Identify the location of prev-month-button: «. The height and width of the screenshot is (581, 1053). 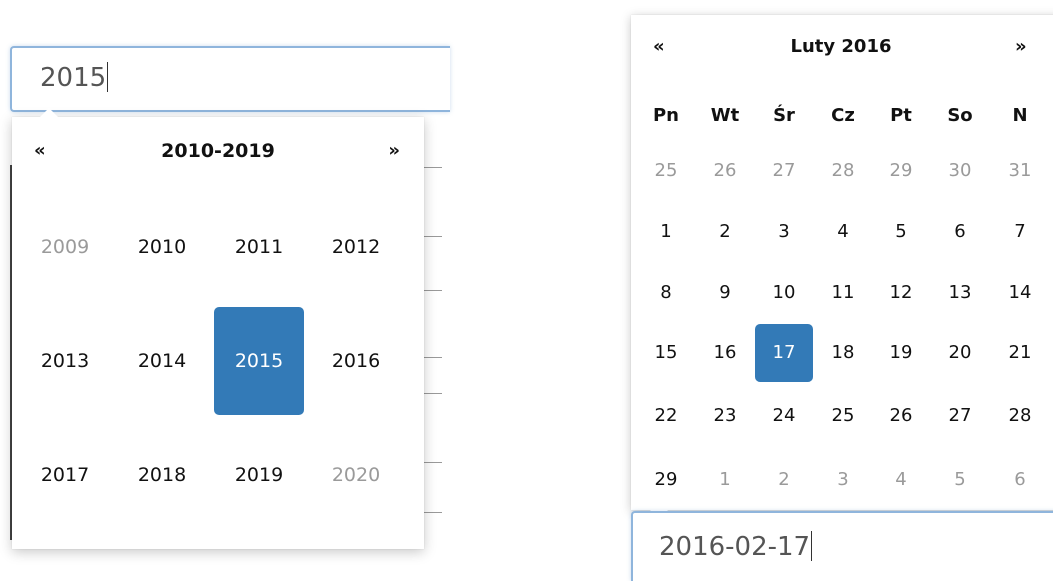
(659, 47).